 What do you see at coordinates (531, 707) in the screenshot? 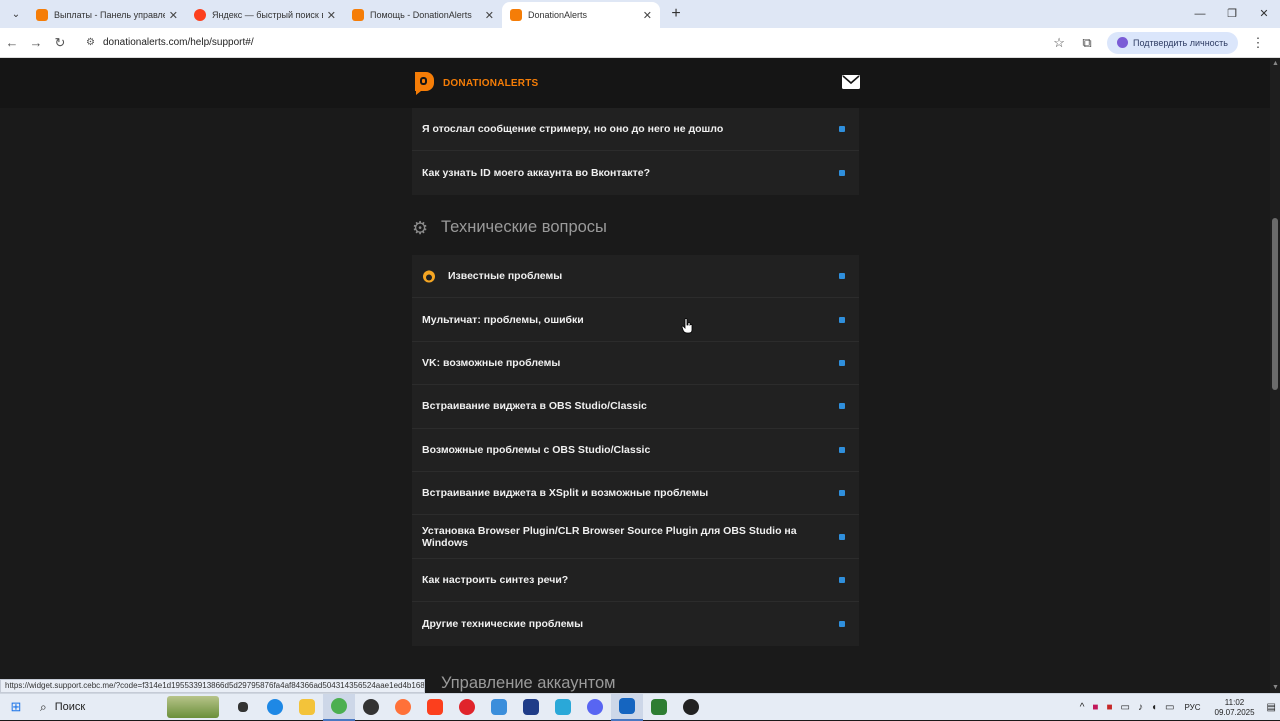
I see `xbox-app-icon` at bounding box center [531, 707].